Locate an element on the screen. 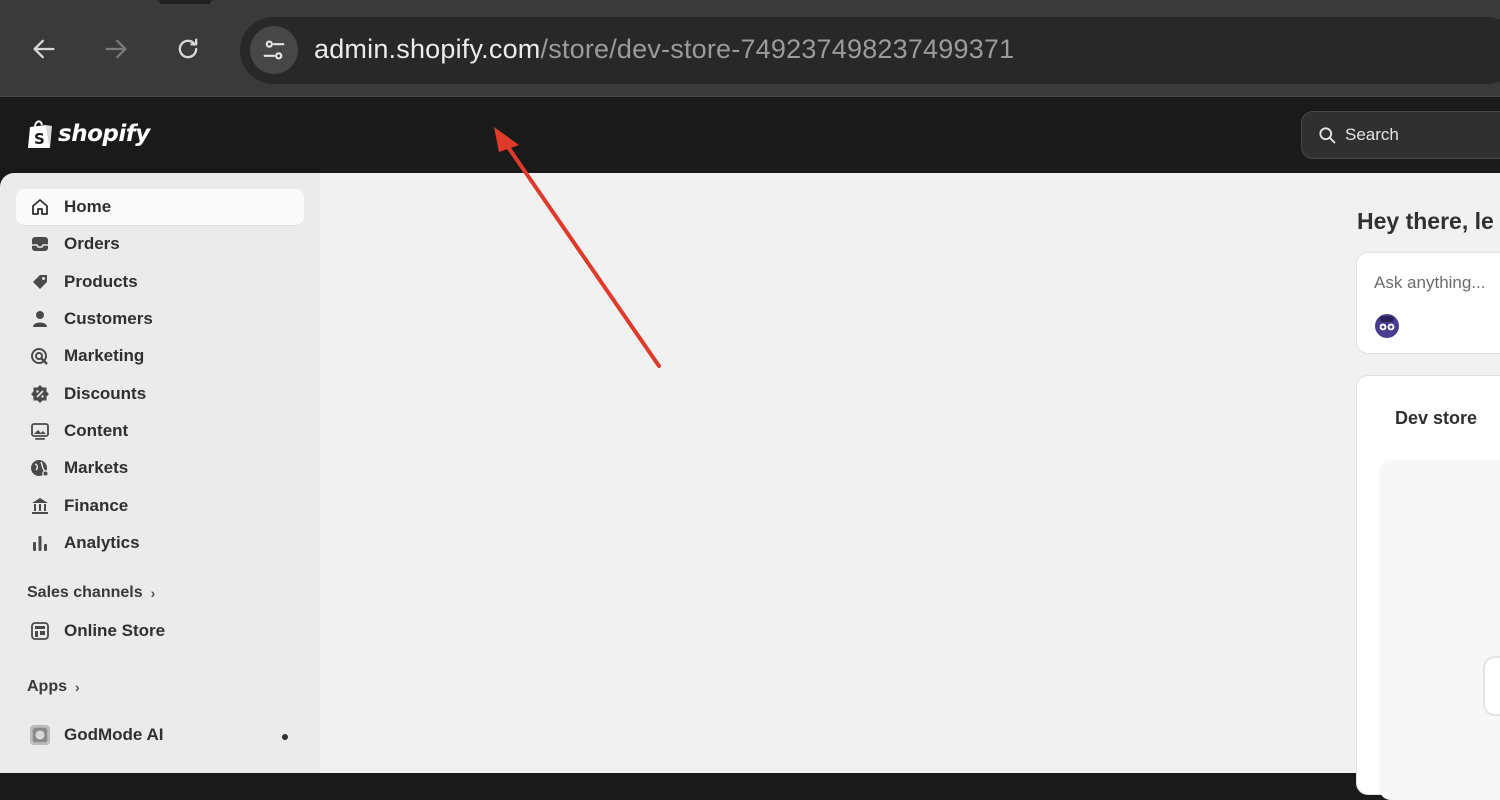  sidebar-item-marketing: Marketing is located at coordinates (160, 356).